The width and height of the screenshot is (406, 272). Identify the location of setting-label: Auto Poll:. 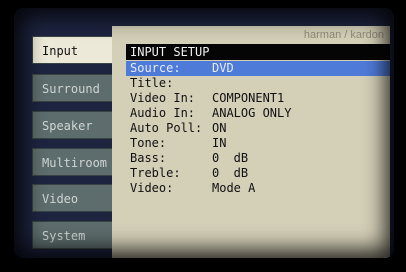
(166, 128).